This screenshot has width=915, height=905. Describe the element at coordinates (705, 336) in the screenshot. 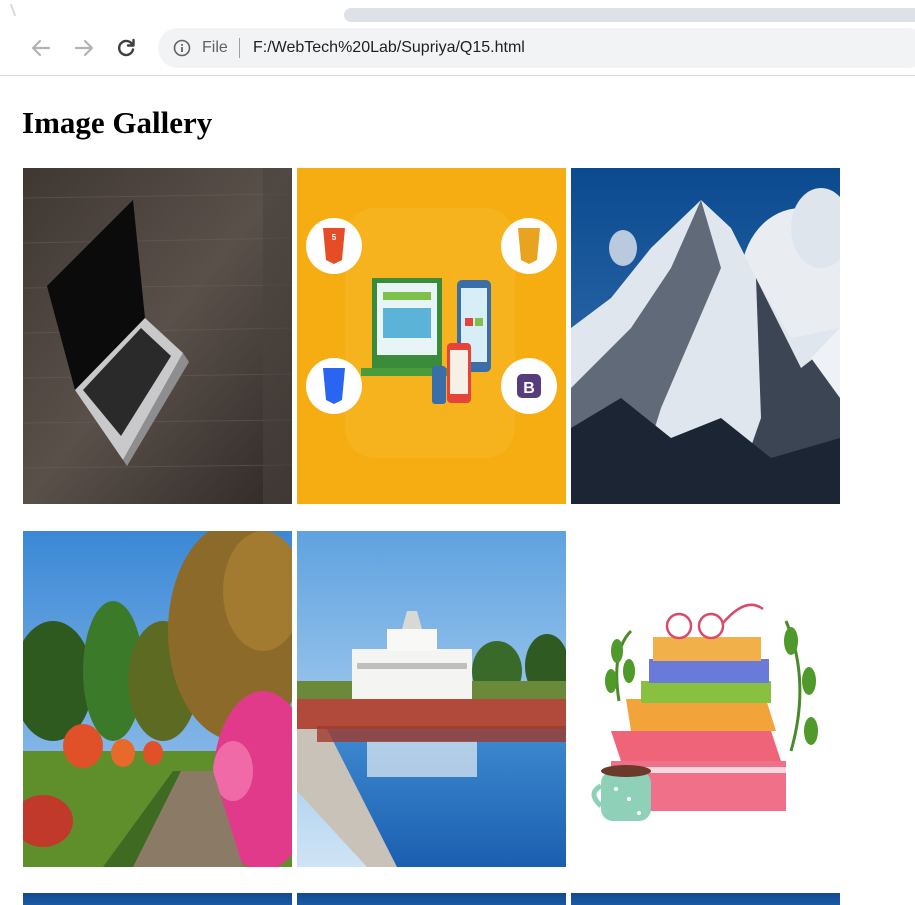

I see `gallery-image-mountain` at that location.